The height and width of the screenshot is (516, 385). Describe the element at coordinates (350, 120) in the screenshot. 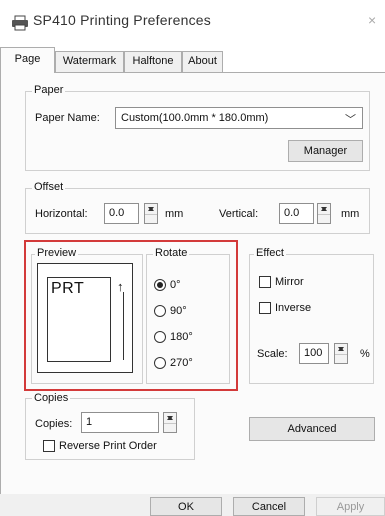

I see `chevron-down-icon: ﹀` at that location.